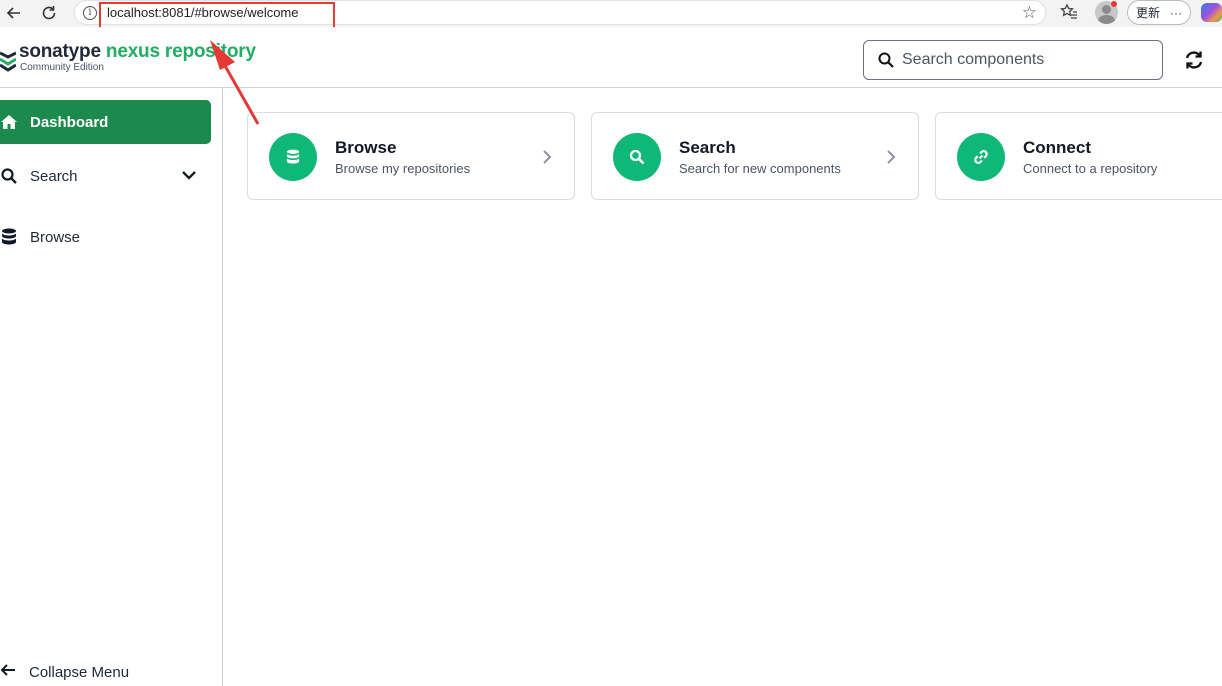  What do you see at coordinates (366, 147) in the screenshot?
I see `card-title: Browse` at bounding box center [366, 147].